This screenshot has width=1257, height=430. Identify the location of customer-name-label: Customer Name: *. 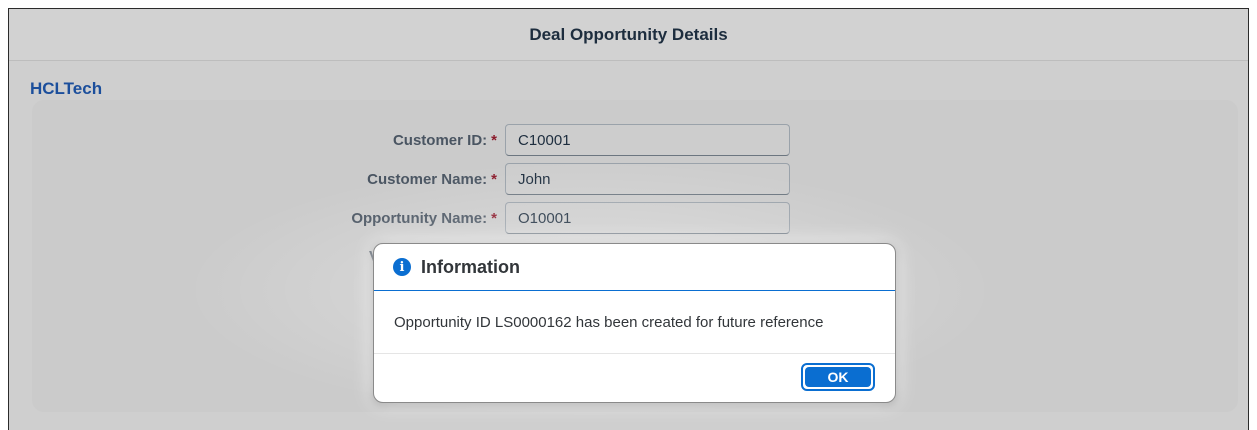
(432, 179).